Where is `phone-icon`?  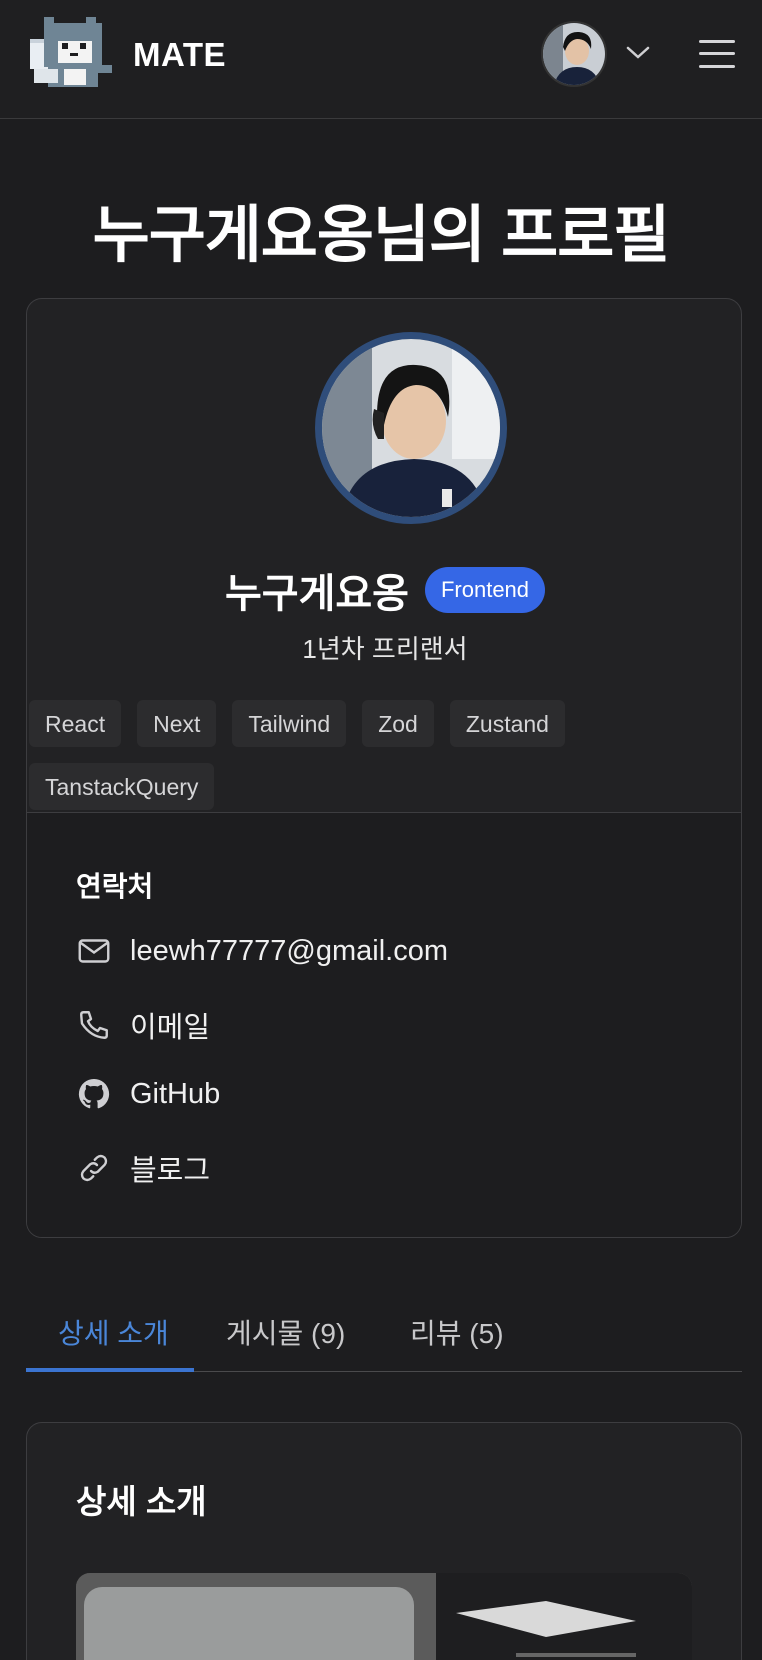 phone-icon is located at coordinates (94, 1025).